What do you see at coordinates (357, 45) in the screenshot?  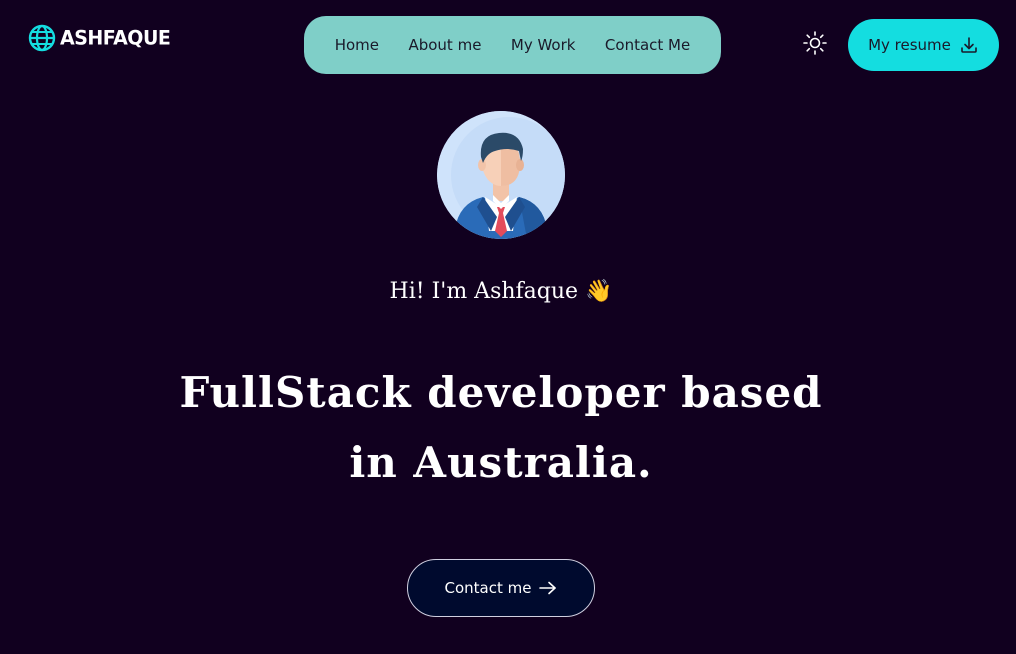 I see `nav-item-home: Home` at bounding box center [357, 45].